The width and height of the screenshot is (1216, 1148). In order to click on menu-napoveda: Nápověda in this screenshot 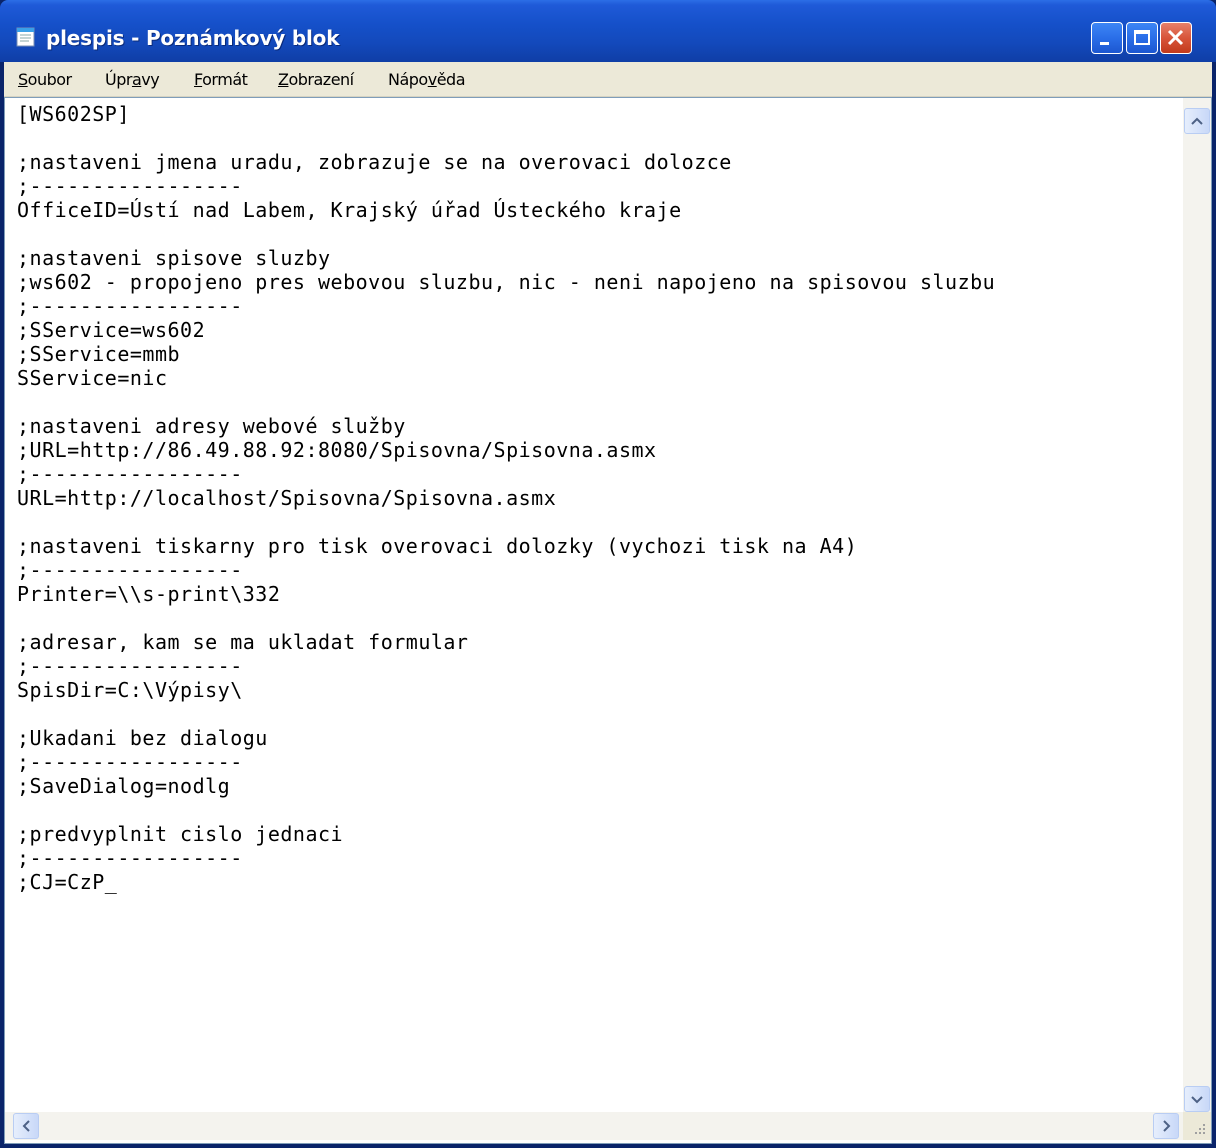, I will do `click(427, 79)`.